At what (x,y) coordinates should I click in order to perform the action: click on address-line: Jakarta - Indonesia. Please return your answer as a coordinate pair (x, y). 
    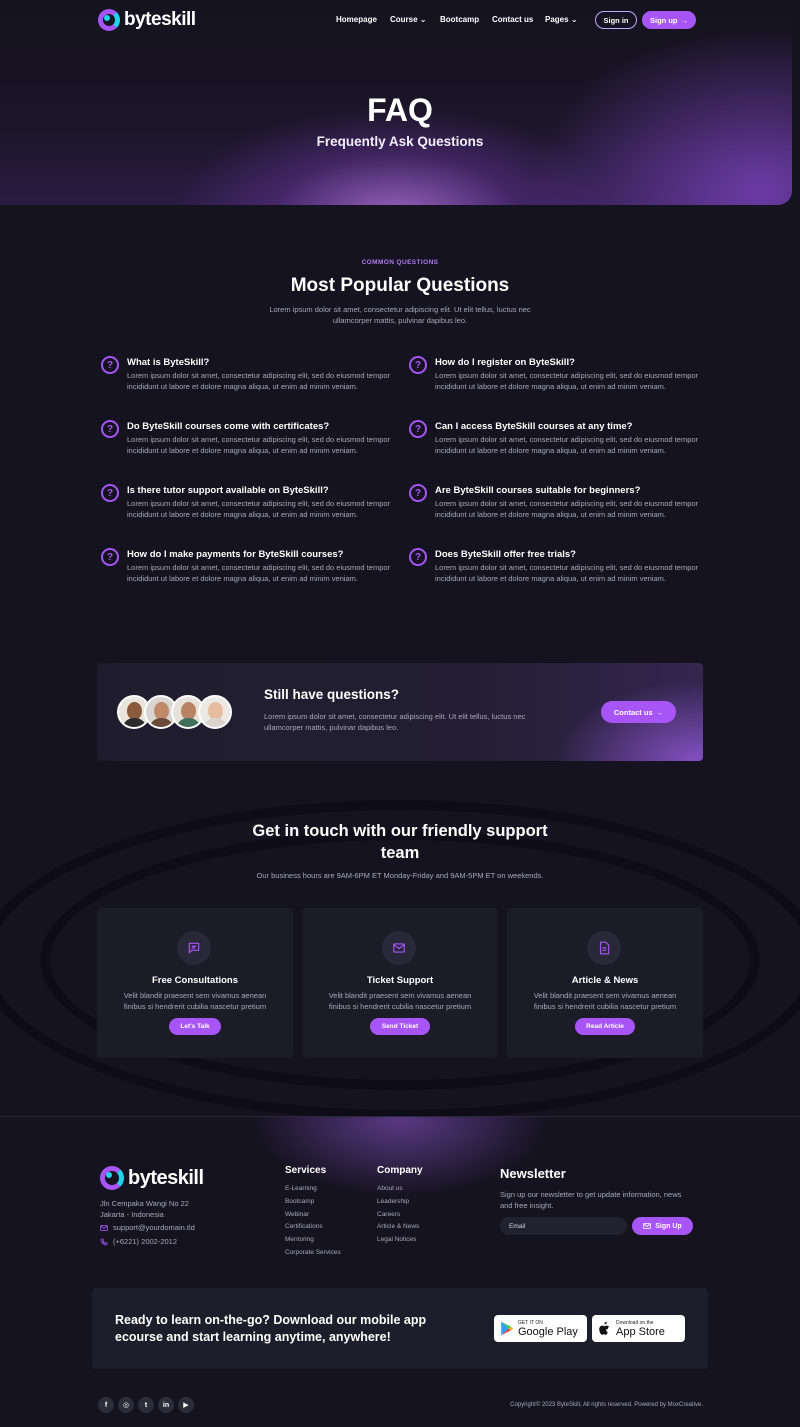
    Looking at the image, I should click on (132, 1214).